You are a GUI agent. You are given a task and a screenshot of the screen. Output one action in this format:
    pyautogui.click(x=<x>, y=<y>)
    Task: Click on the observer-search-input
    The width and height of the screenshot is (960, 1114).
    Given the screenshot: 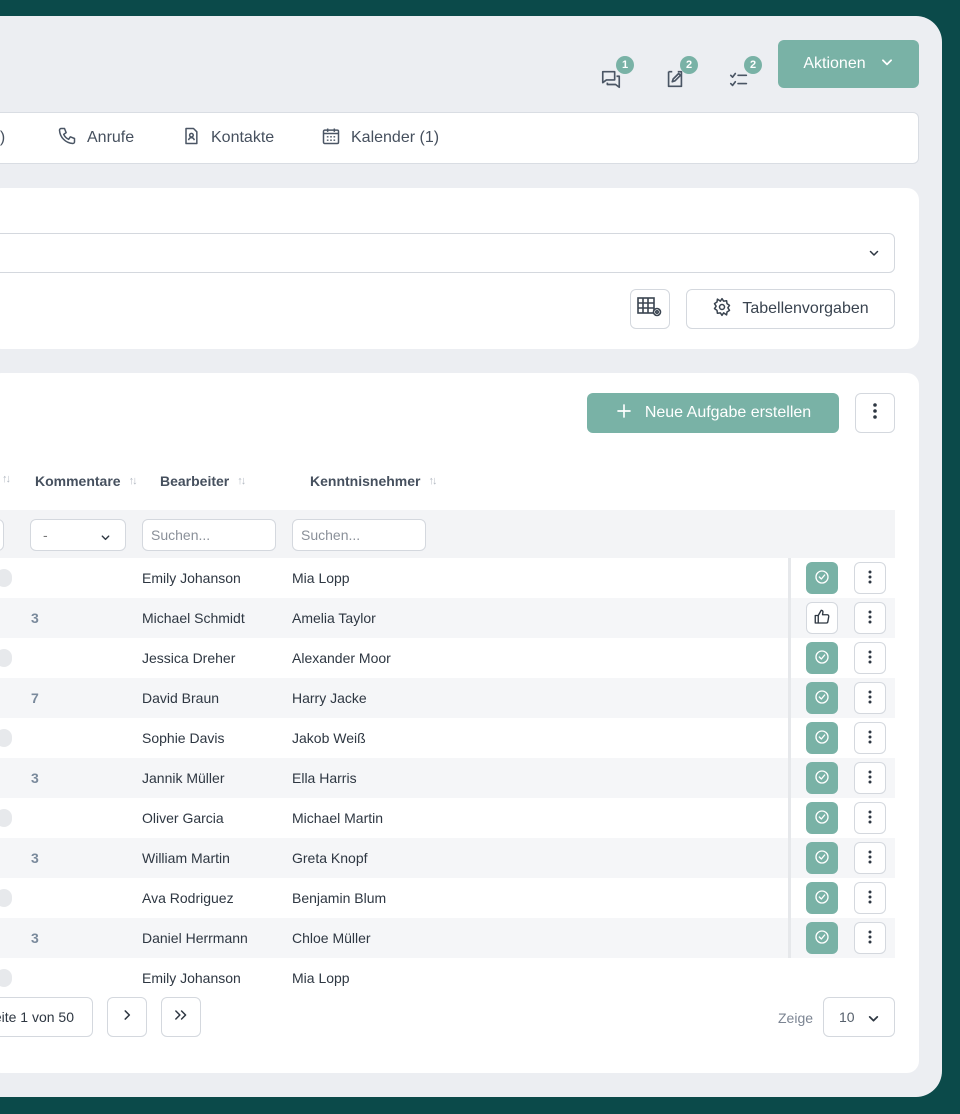 What is the action you would take?
    pyautogui.click(x=359, y=535)
    